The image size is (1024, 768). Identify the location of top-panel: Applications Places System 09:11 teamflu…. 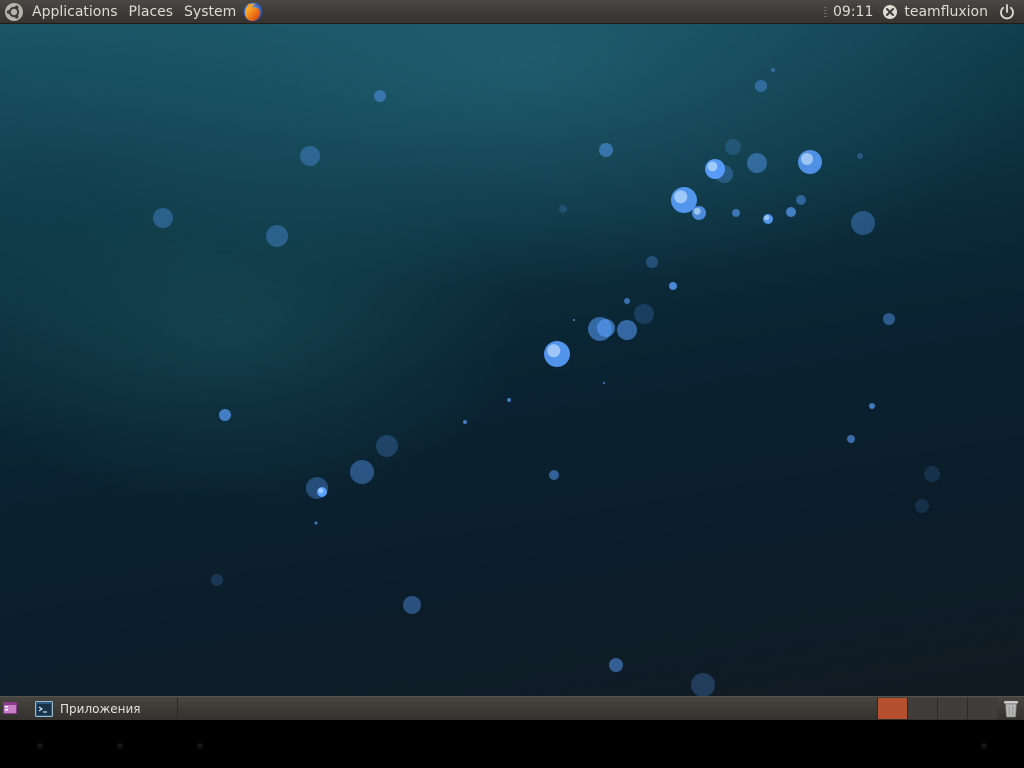
(512, 12).